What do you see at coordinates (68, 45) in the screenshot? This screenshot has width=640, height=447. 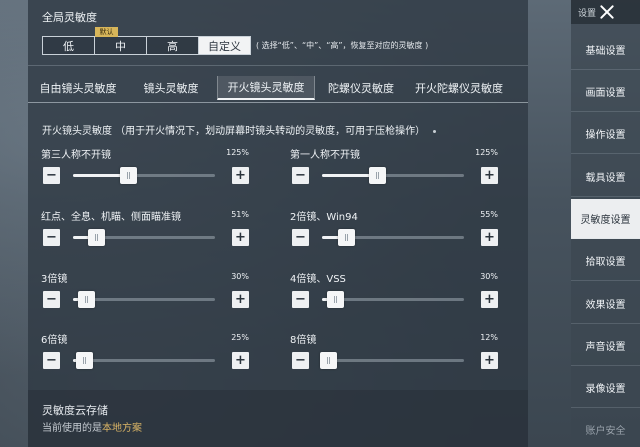 I see `preset-low-button: 低` at bounding box center [68, 45].